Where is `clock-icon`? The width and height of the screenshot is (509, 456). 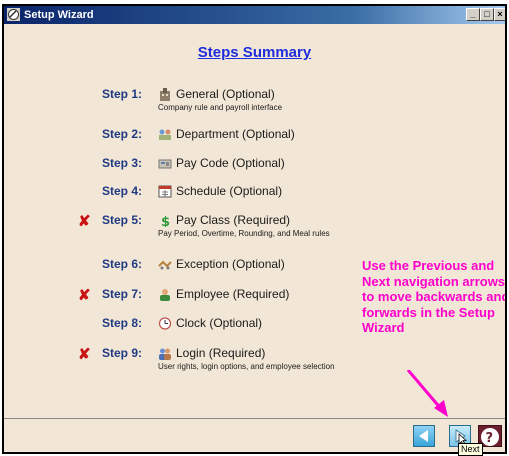
clock-icon is located at coordinates (165, 323).